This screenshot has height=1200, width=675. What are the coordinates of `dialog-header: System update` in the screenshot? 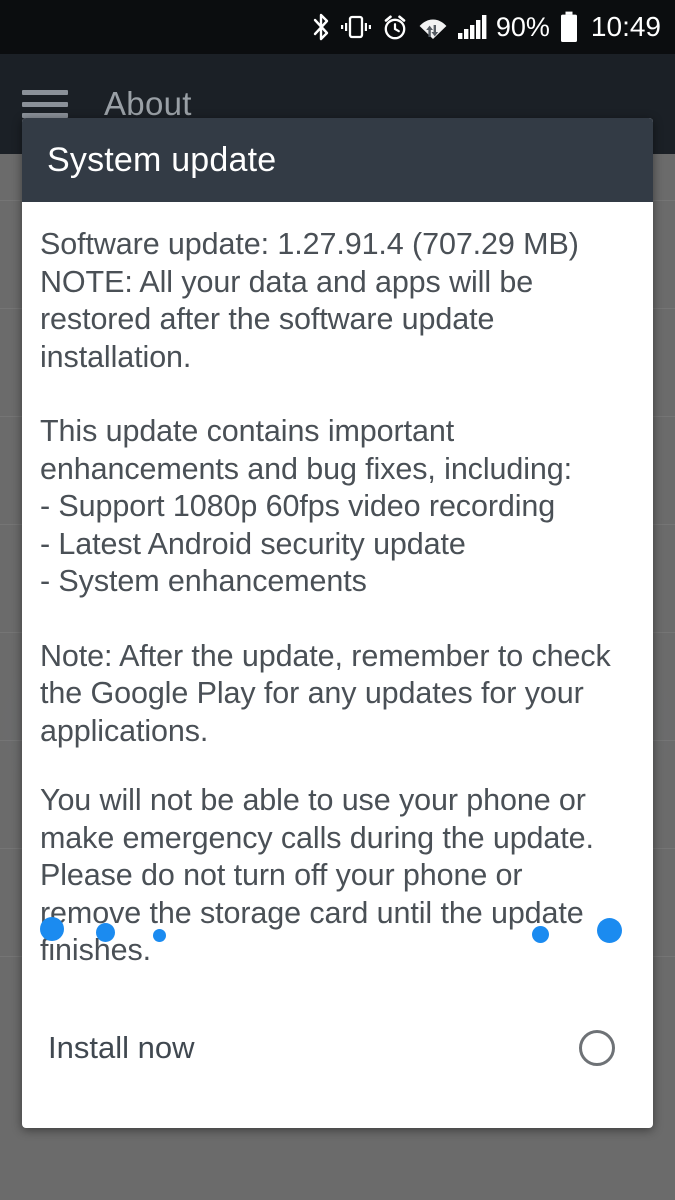 It's located at (337, 160).